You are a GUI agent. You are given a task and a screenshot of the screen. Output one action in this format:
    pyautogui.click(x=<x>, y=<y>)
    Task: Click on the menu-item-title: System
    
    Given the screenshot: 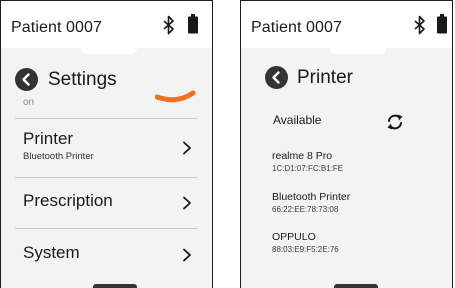 What is the action you would take?
    pyautogui.click(x=51, y=252)
    